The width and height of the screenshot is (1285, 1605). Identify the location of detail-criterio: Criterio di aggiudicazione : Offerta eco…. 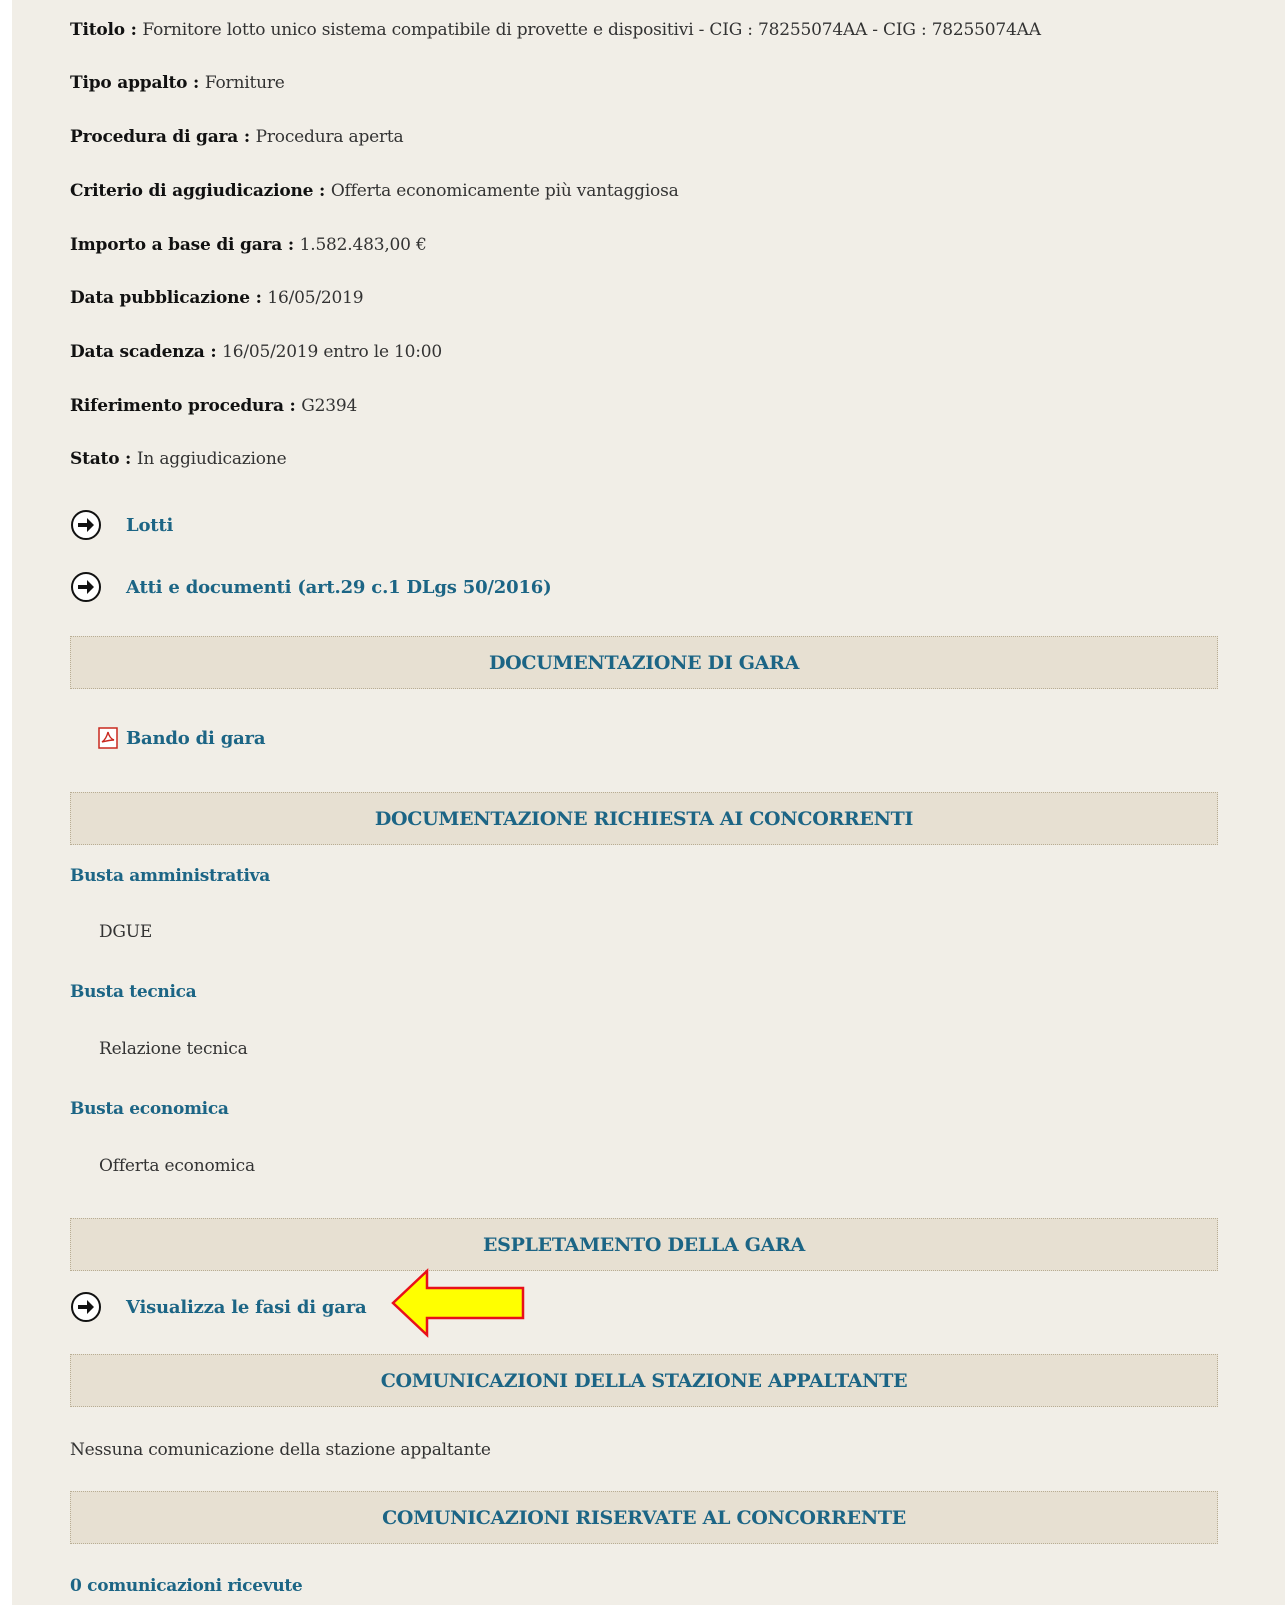
(374, 191).